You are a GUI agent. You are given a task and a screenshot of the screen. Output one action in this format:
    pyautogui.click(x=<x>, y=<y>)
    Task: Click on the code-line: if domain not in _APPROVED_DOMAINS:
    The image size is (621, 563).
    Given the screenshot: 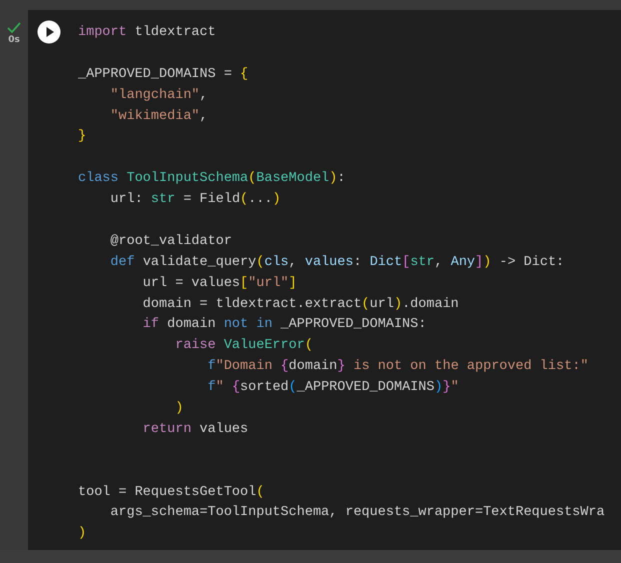 What is the action you would take?
    pyautogui.click(x=285, y=325)
    